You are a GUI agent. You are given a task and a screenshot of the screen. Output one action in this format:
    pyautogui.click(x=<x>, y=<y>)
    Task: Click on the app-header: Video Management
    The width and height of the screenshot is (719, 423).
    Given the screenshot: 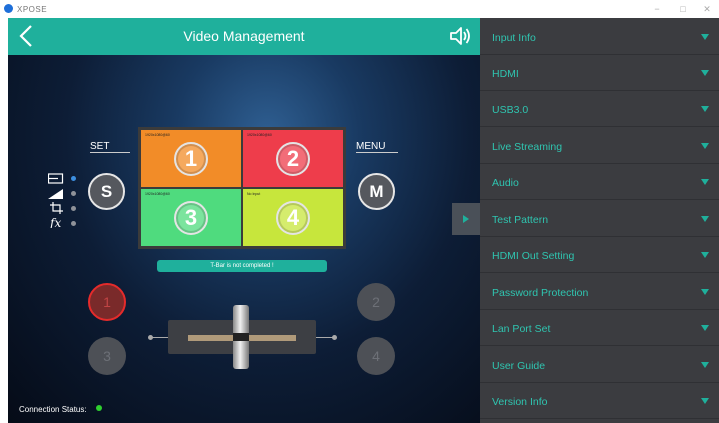 What is the action you would take?
    pyautogui.click(x=244, y=36)
    